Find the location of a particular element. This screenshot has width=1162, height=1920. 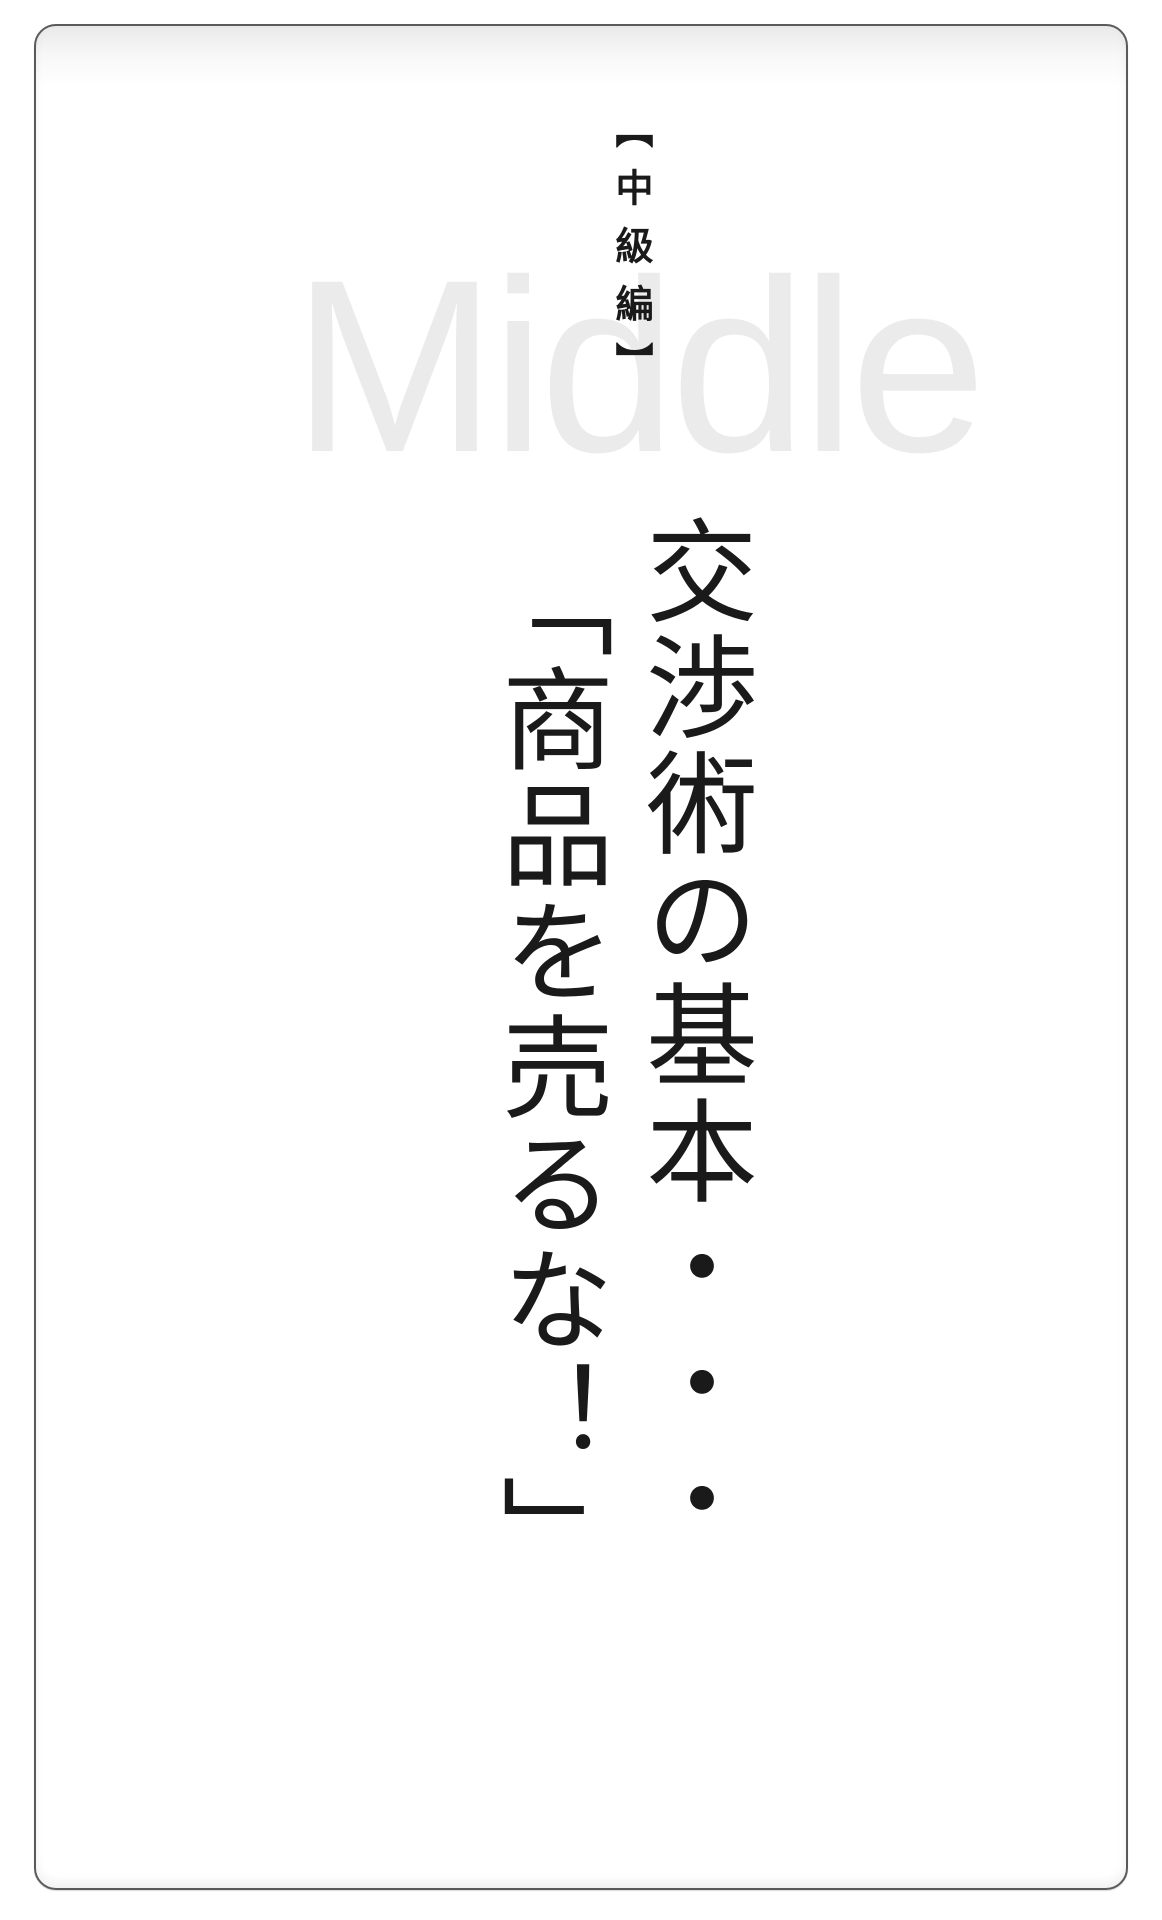

title-line-2: 「商品を売るな！」 is located at coordinates (548, 1068).